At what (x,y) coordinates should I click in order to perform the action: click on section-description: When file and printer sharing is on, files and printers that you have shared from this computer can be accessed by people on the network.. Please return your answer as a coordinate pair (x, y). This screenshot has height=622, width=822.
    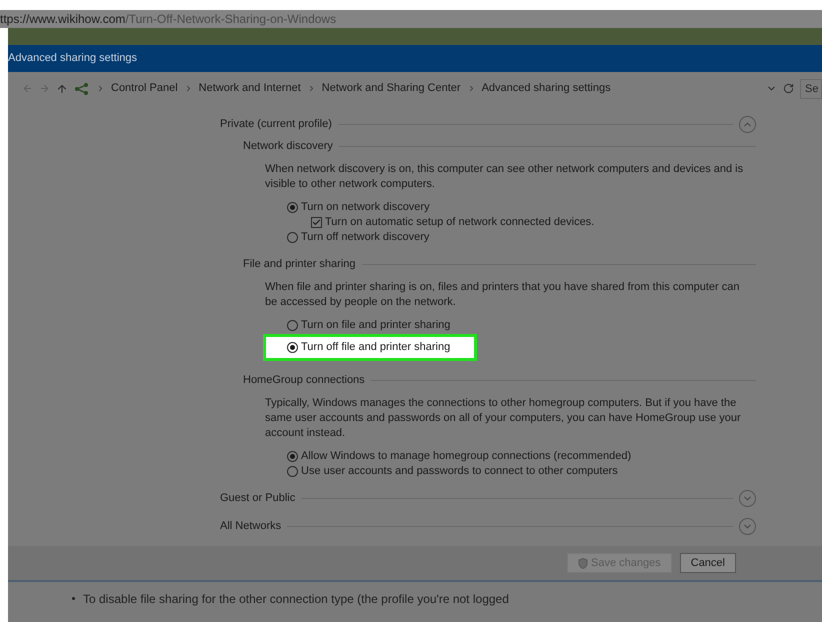
    Looking at the image, I should click on (502, 295).